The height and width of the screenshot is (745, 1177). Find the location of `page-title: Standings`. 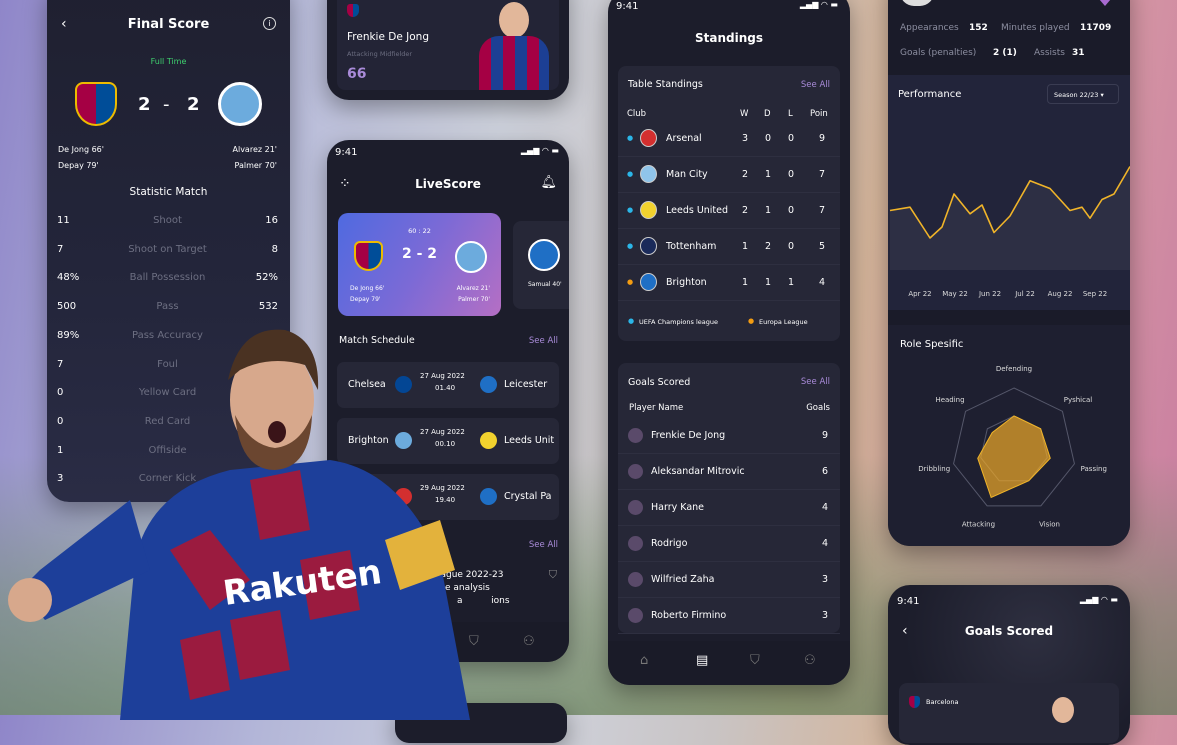

page-title: Standings is located at coordinates (729, 38).